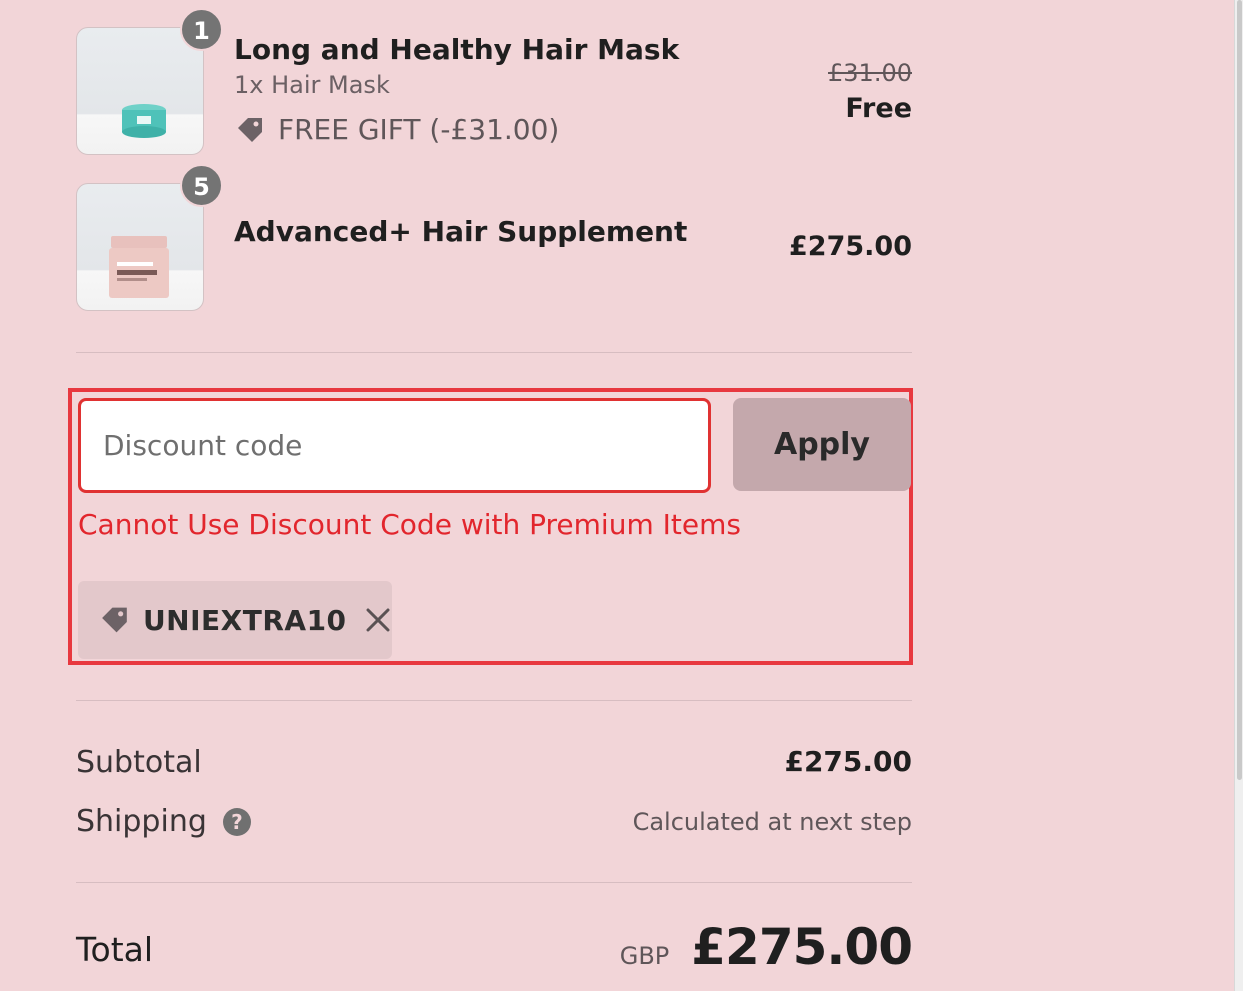 The width and height of the screenshot is (1243, 991). What do you see at coordinates (850, 246) in the screenshot?
I see `item-price: £275.00` at bounding box center [850, 246].